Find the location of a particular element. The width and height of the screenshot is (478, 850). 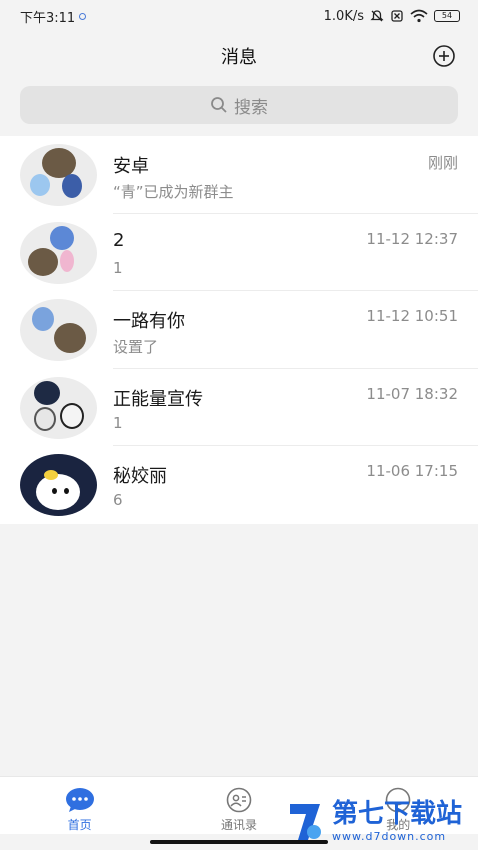

conversation-text: 正能量宣传 1 11-07 18:32 is located at coordinates (285, 408).